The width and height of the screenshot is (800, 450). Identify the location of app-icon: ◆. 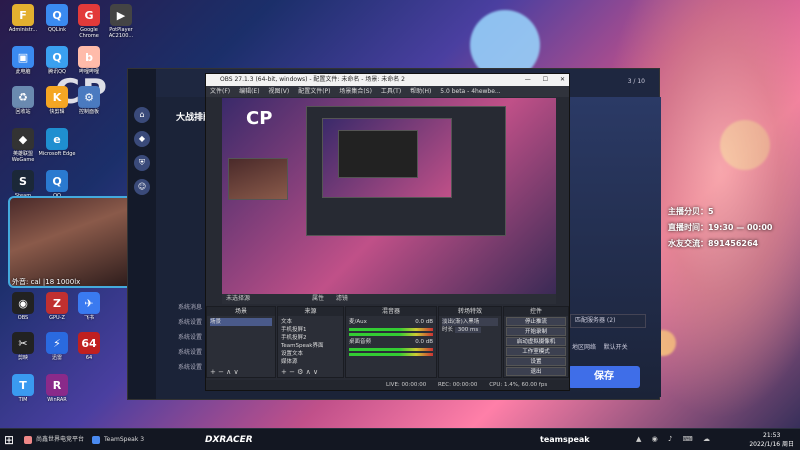
(23, 139).